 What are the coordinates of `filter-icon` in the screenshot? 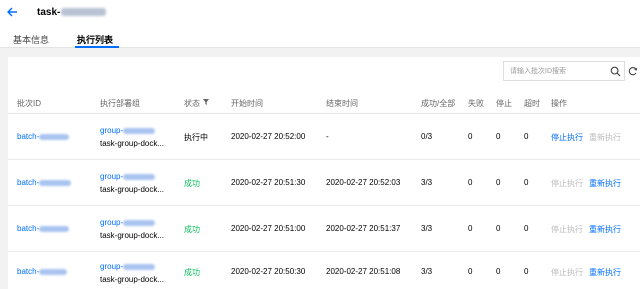 It's located at (206, 102).